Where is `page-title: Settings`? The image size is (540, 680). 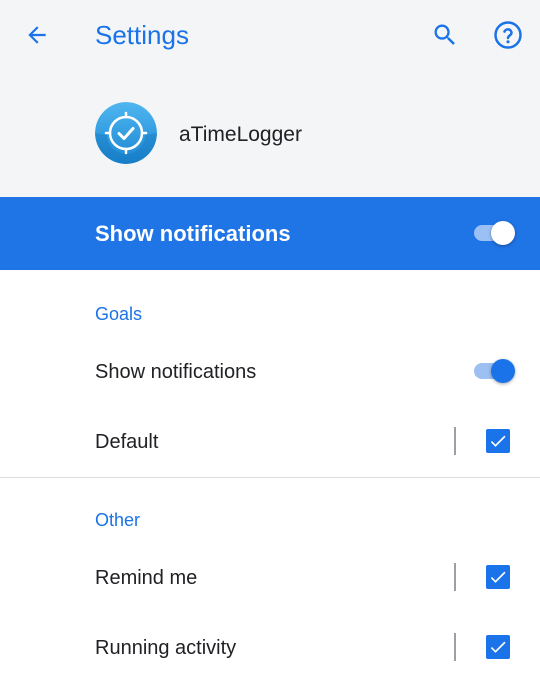
page-title: Settings is located at coordinates (142, 35).